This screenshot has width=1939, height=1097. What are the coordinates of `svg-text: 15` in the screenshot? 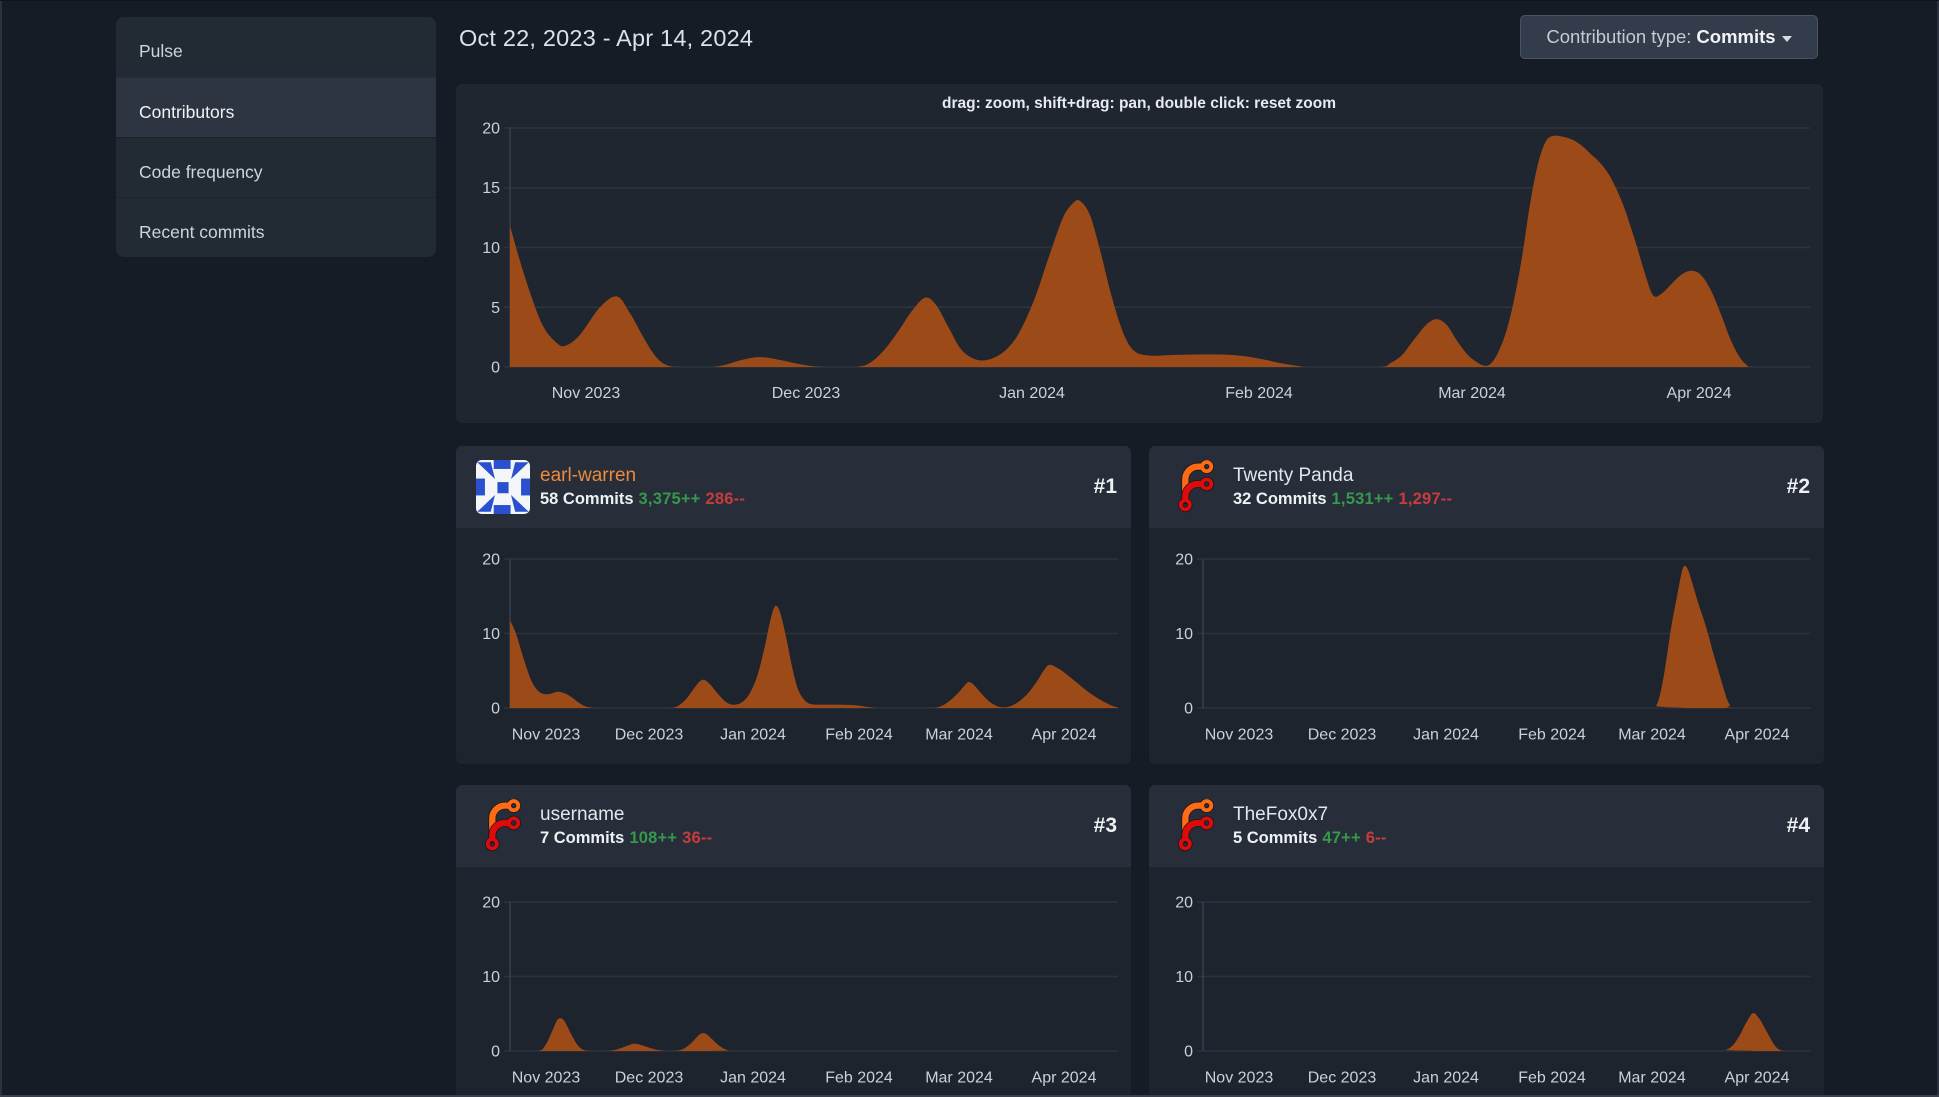 It's located at (491, 188).